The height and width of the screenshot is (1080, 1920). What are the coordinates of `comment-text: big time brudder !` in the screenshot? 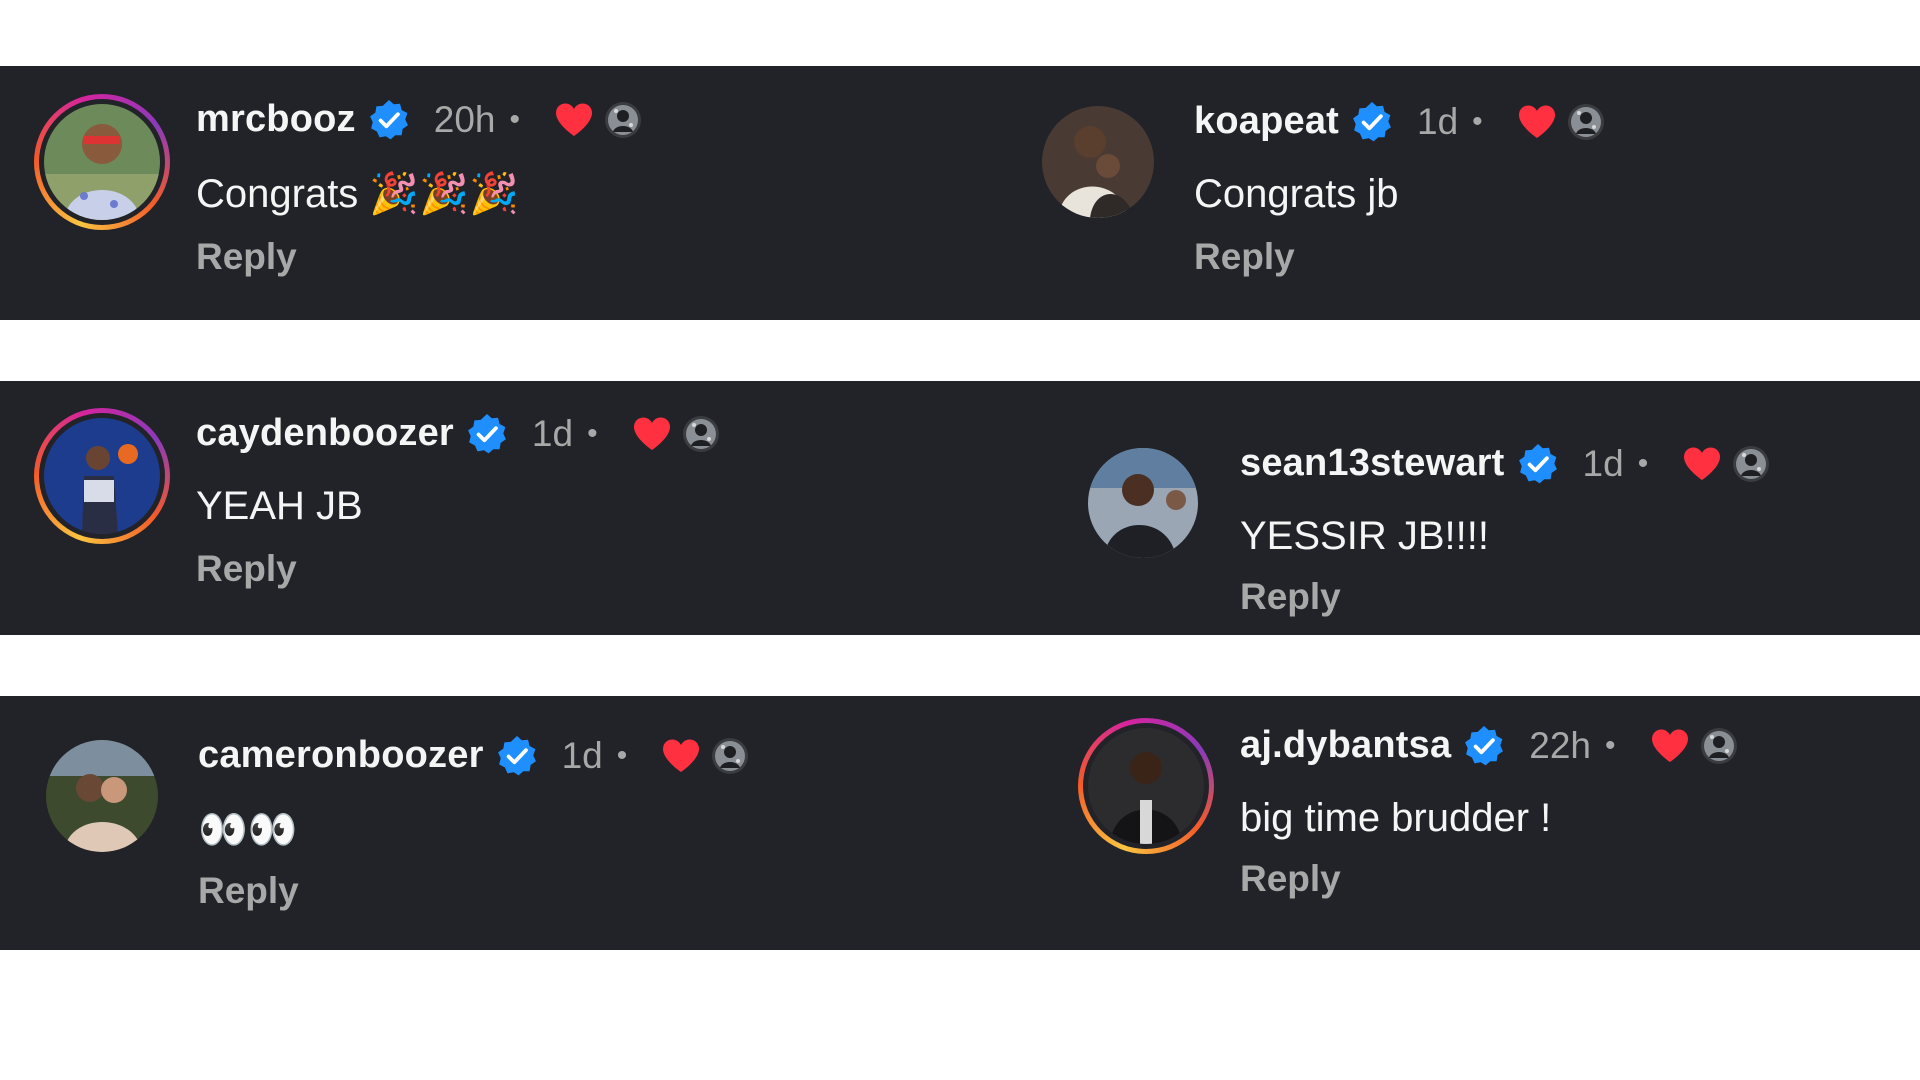 It's located at (1396, 818).